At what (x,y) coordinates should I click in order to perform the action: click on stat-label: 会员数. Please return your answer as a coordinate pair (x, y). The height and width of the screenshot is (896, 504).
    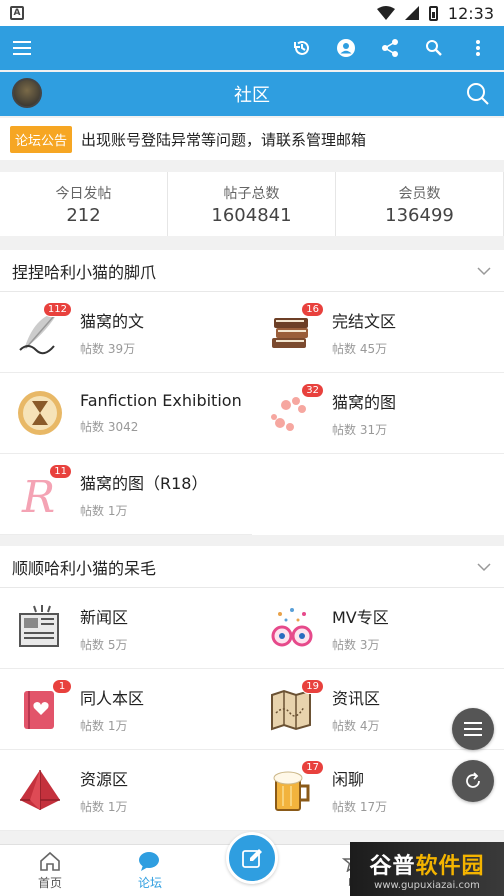
    Looking at the image, I should click on (419, 193).